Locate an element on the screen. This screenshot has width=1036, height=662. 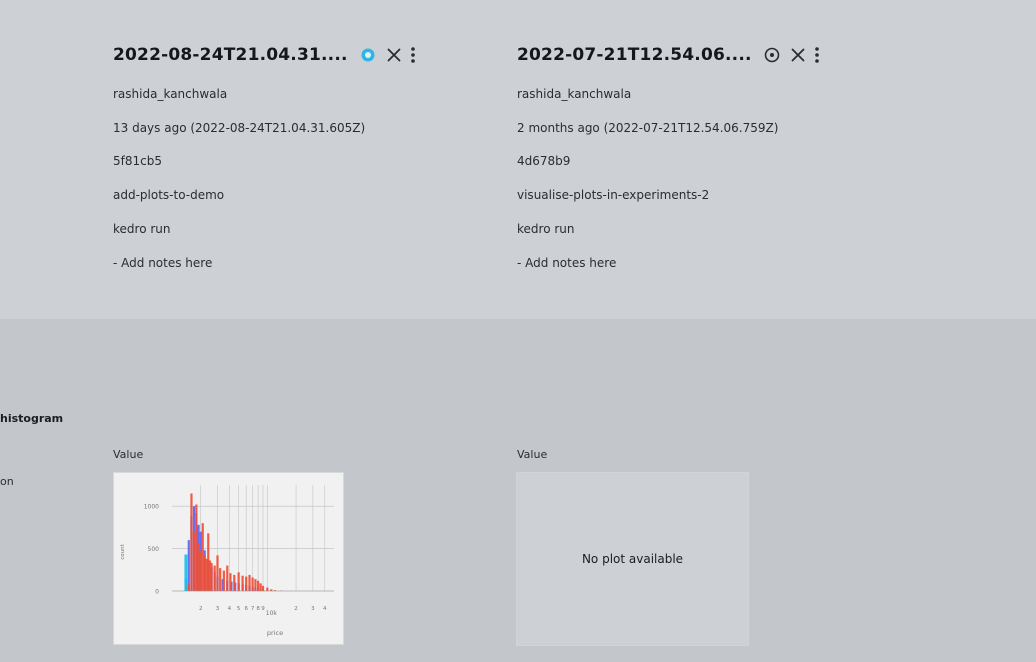
run-branch: visualise-plots-in-experiments-2 is located at coordinates (613, 195).